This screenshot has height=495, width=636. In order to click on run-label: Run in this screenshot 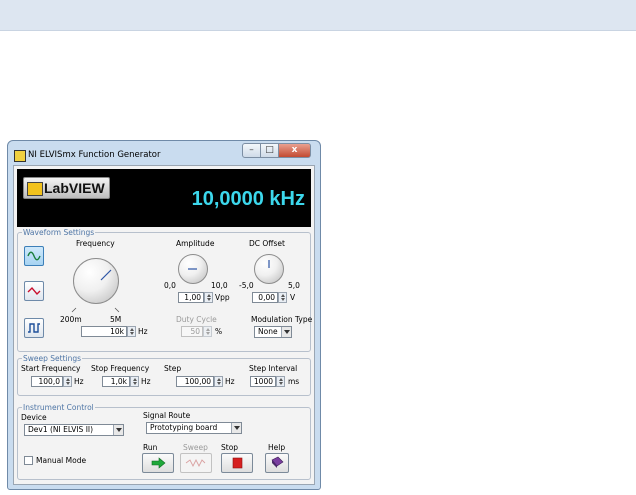, I will do `click(150, 447)`.